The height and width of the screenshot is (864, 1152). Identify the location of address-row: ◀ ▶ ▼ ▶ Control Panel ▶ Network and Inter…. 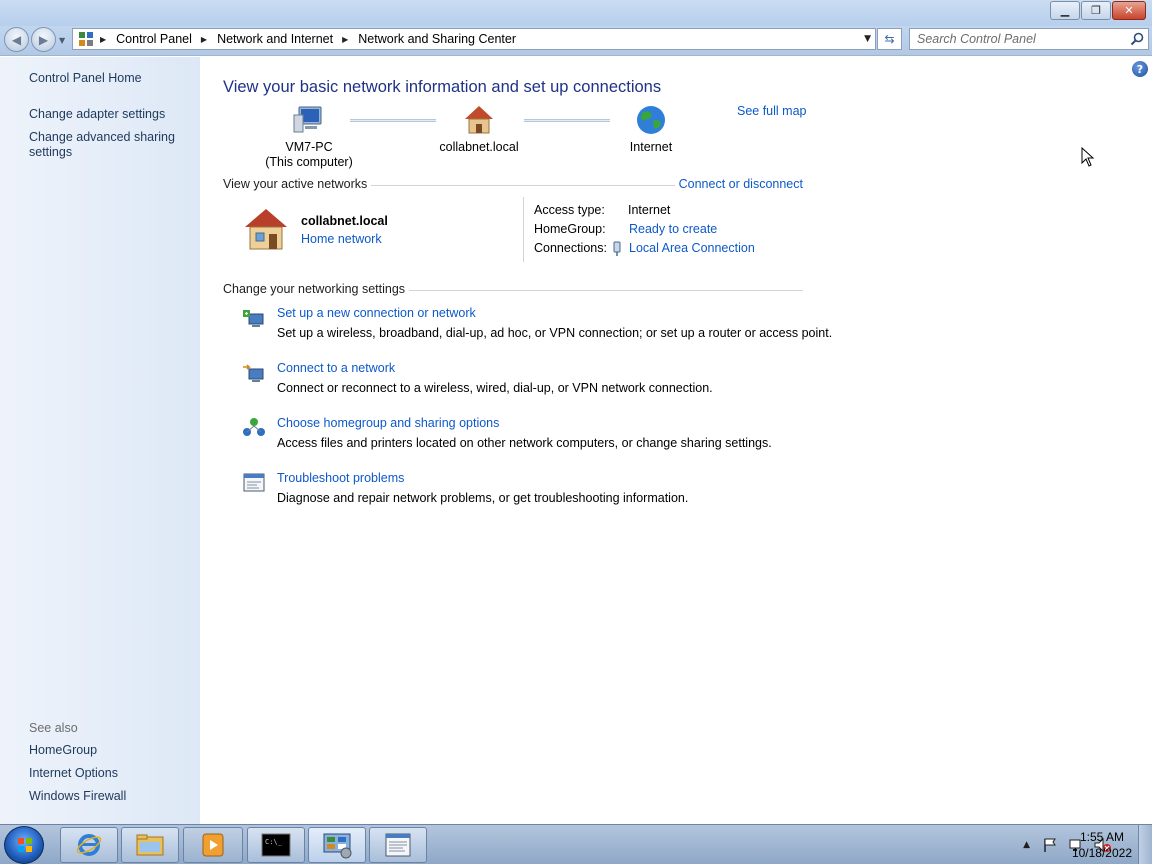
(576, 41).